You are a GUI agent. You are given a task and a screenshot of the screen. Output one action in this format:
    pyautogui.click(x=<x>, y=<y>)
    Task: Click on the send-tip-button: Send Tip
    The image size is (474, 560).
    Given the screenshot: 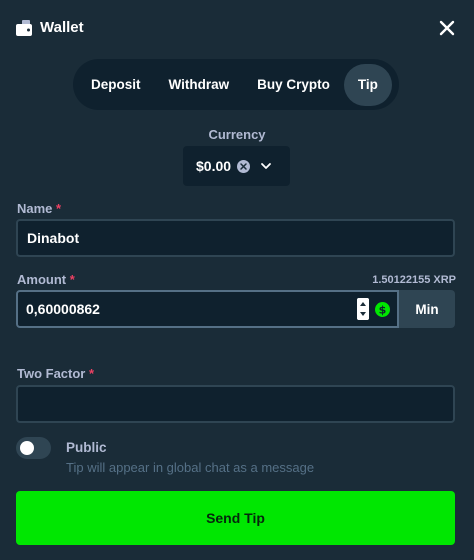 What is the action you would take?
    pyautogui.click(x=235, y=518)
    